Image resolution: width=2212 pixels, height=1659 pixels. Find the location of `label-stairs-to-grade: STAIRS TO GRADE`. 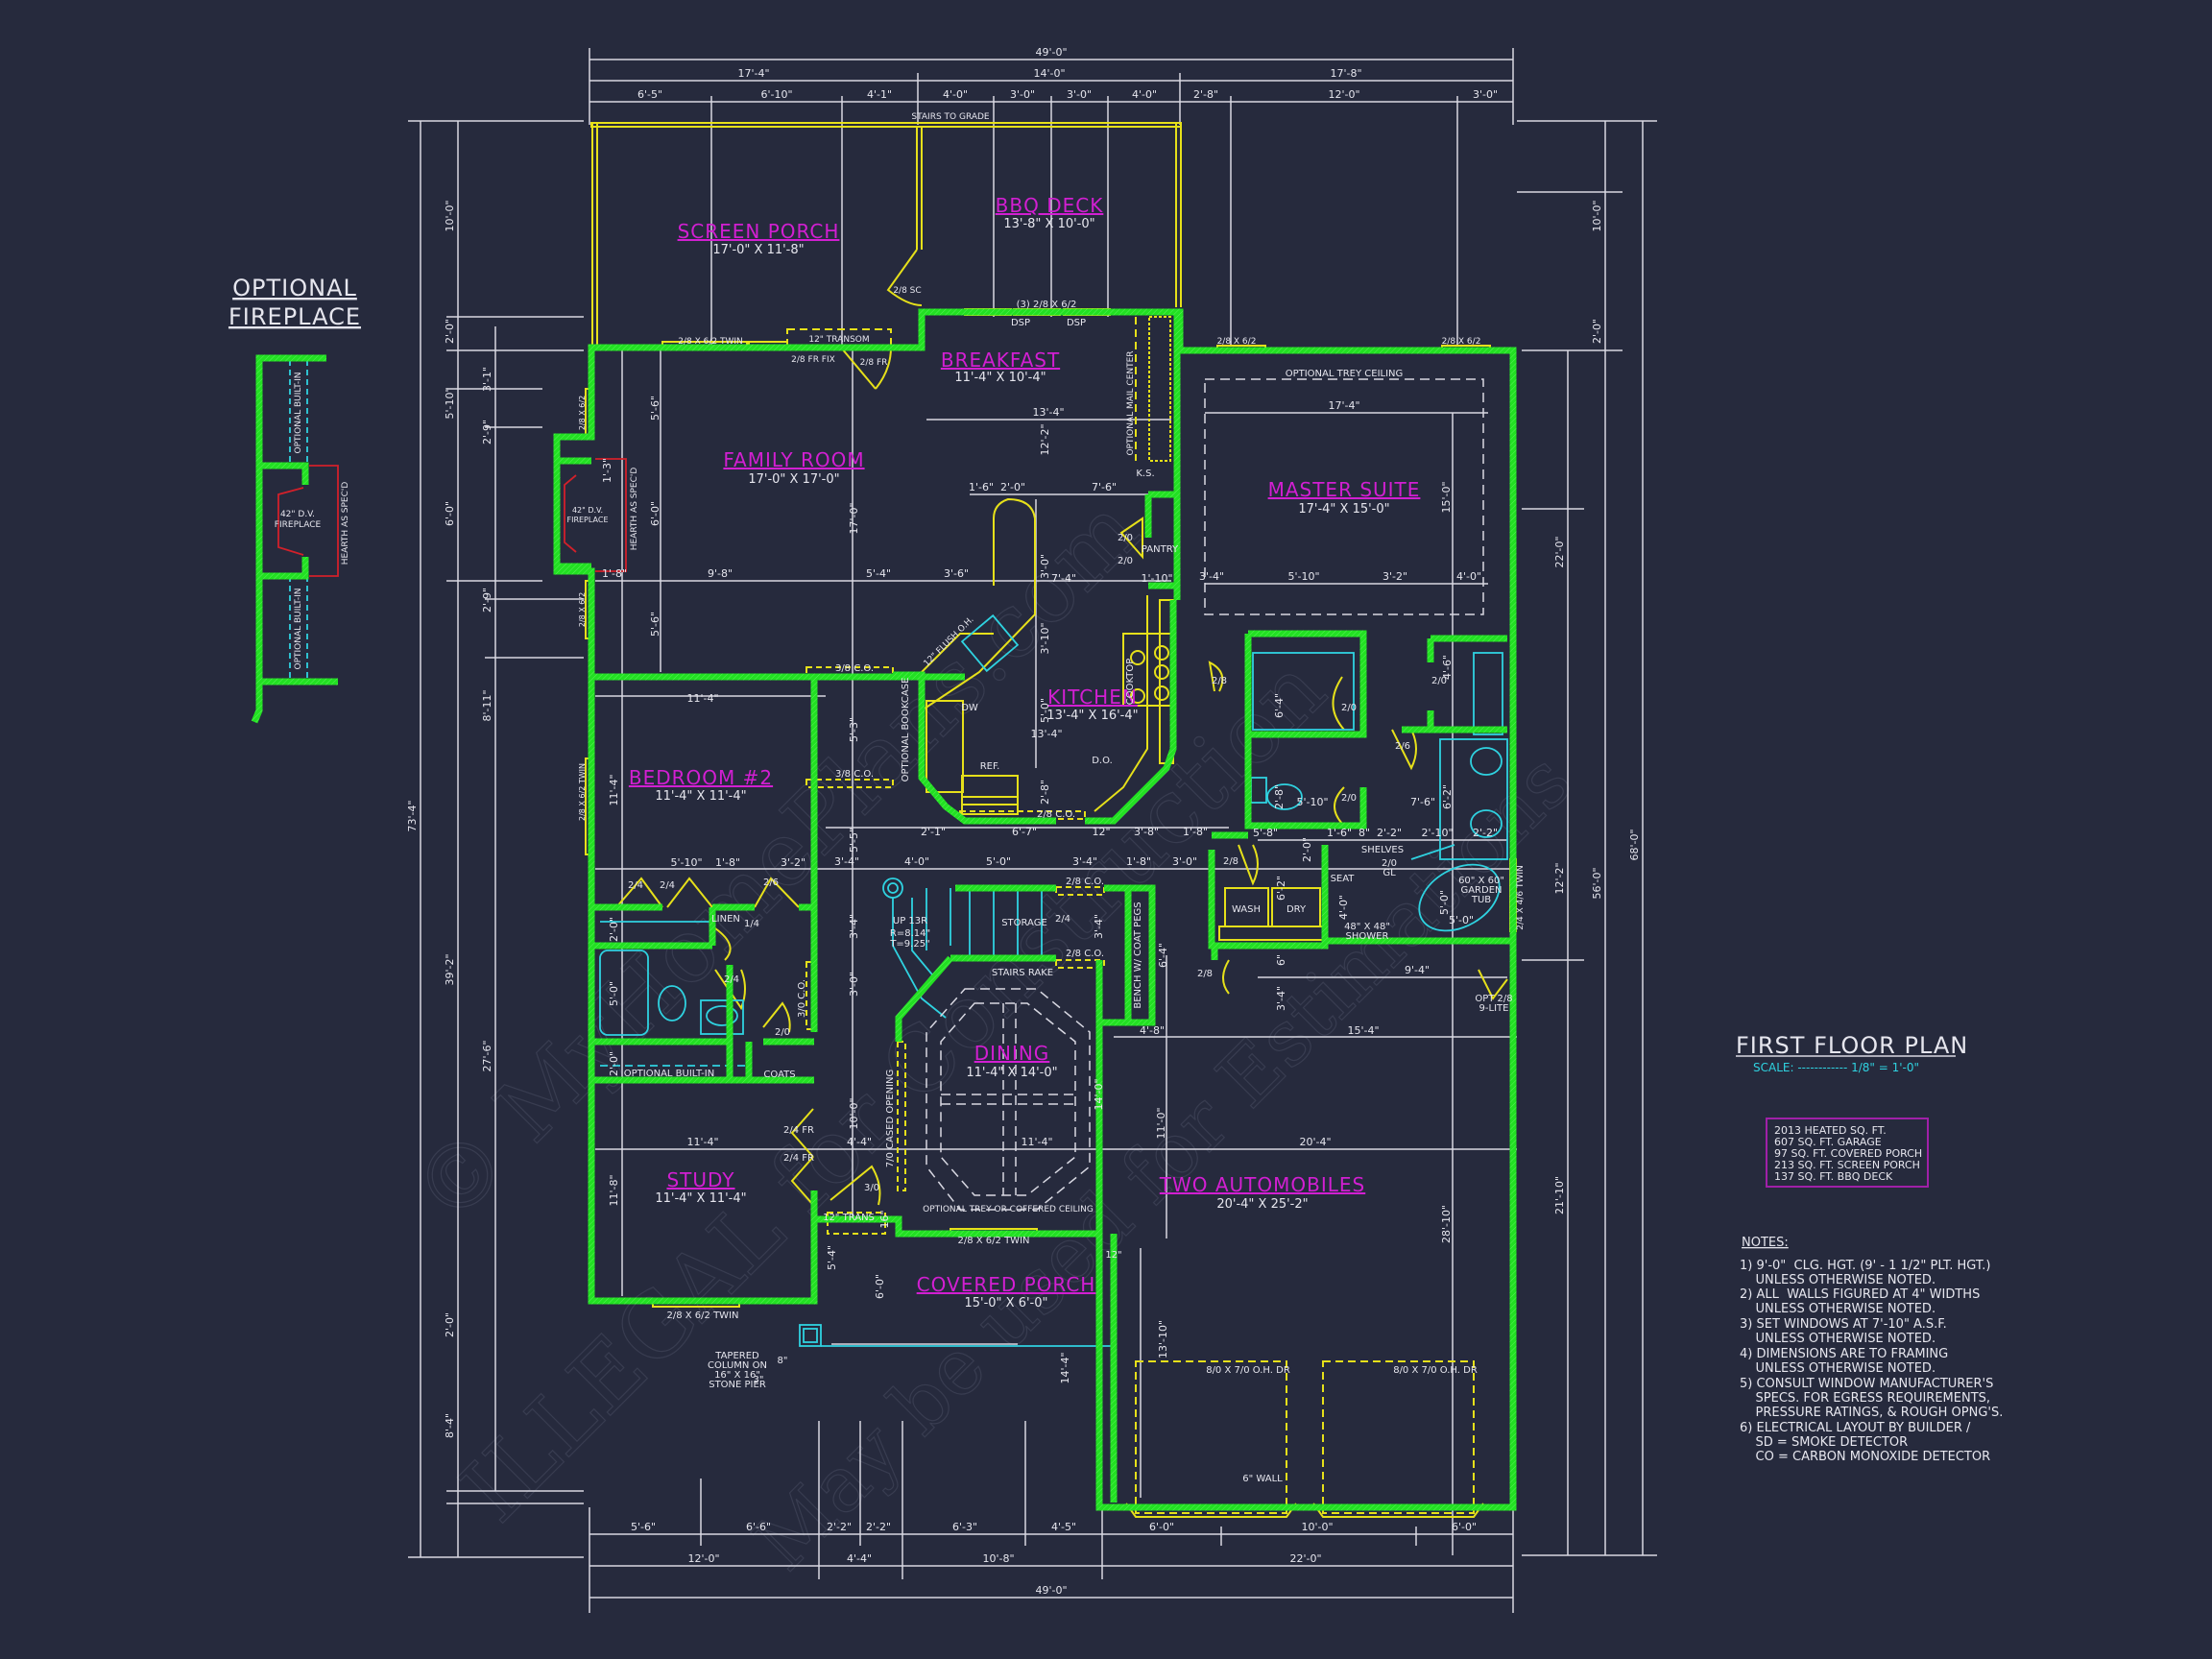

label-stairs-to-grade: STAIRS TO GRADE is located at coordinates (950, 117).